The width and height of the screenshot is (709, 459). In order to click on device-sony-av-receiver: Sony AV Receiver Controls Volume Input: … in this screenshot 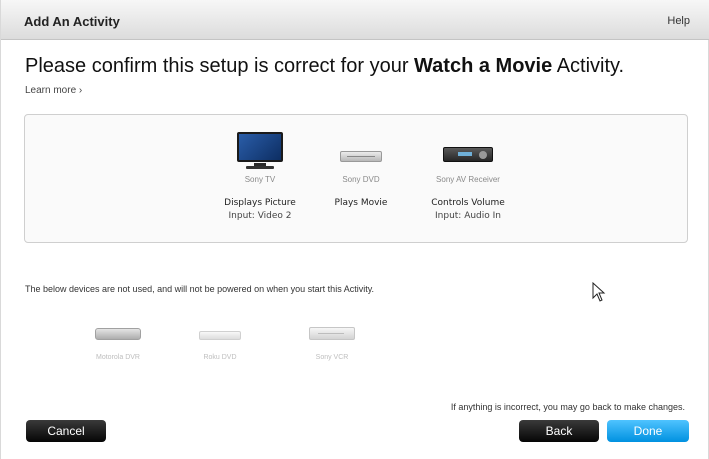, I will do `click(468, 175)`.